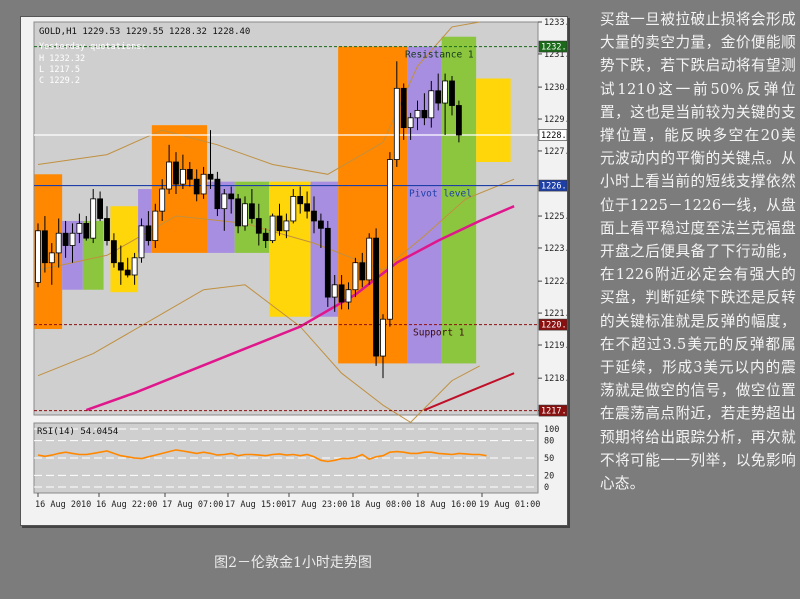 The image size is (800, 599). I want to click on y-tick-label: 1218.50, so click(555, 379).